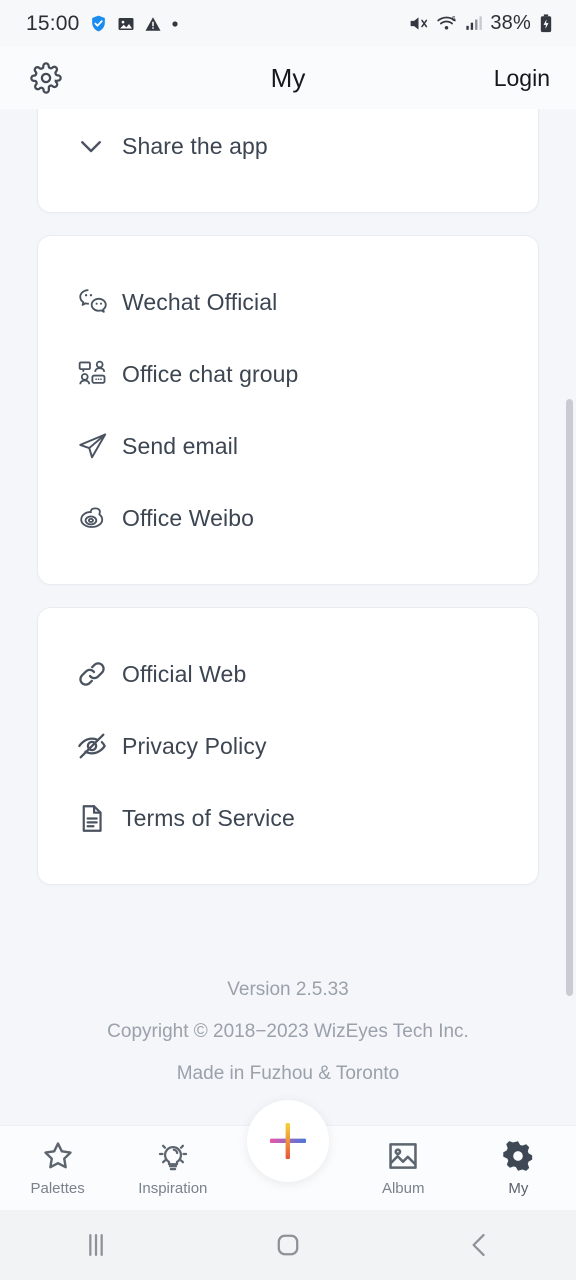  What do you see at coordinates (195, 145) in the screenshot?
I see `list-item-label: Share the app` at bounding box center [195, 145].